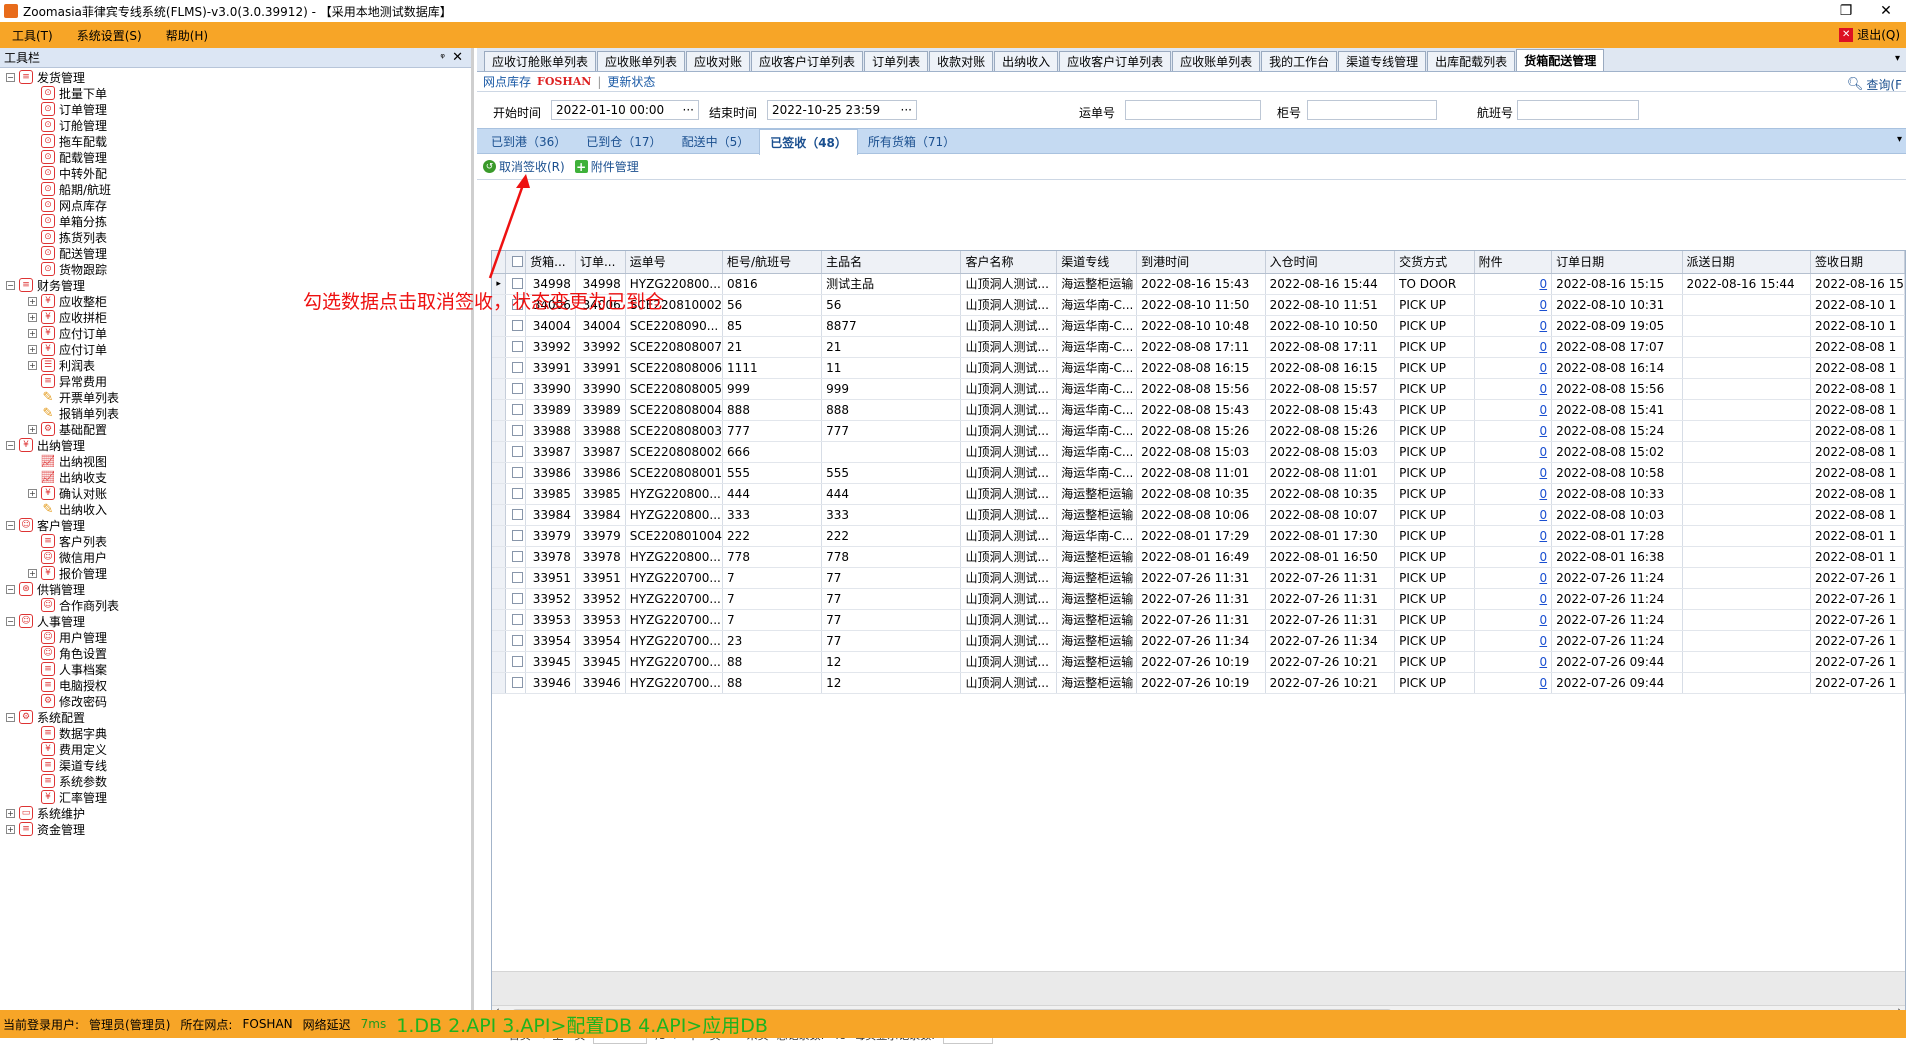 The width and height of the screenshot is (1906, 1046). What do you see at coordinates (235, 221) in the screenshot?
I see `tree-item: ⊙ 单箱分拣` at bounding box center [235, 221].